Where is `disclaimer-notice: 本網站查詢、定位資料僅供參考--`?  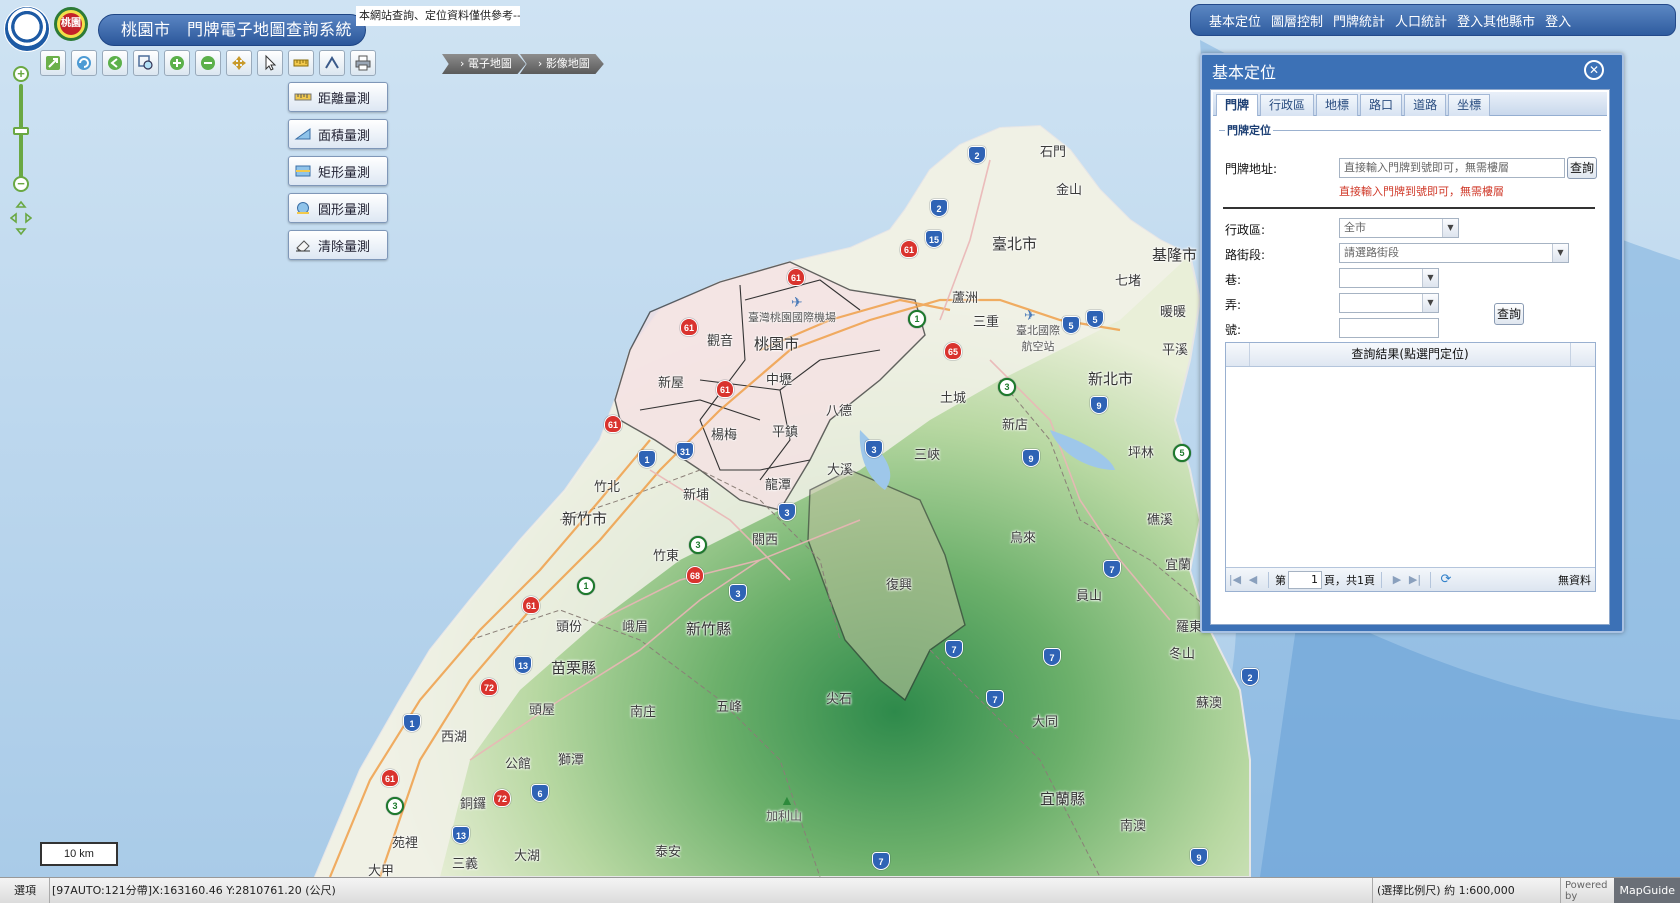
disclaimer-notice: 本網站查詢、定位資料僅供參考-- is located at coordinates (438, 16).